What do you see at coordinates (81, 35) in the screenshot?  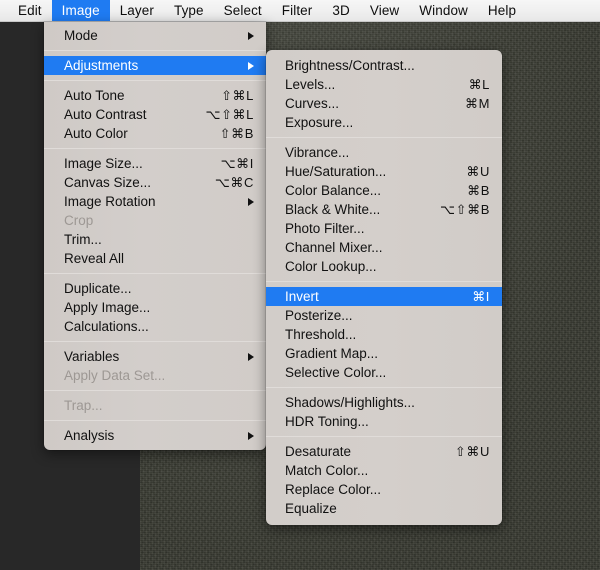 I see `menu-item-label: Mode` at bounding box center [81, 35].